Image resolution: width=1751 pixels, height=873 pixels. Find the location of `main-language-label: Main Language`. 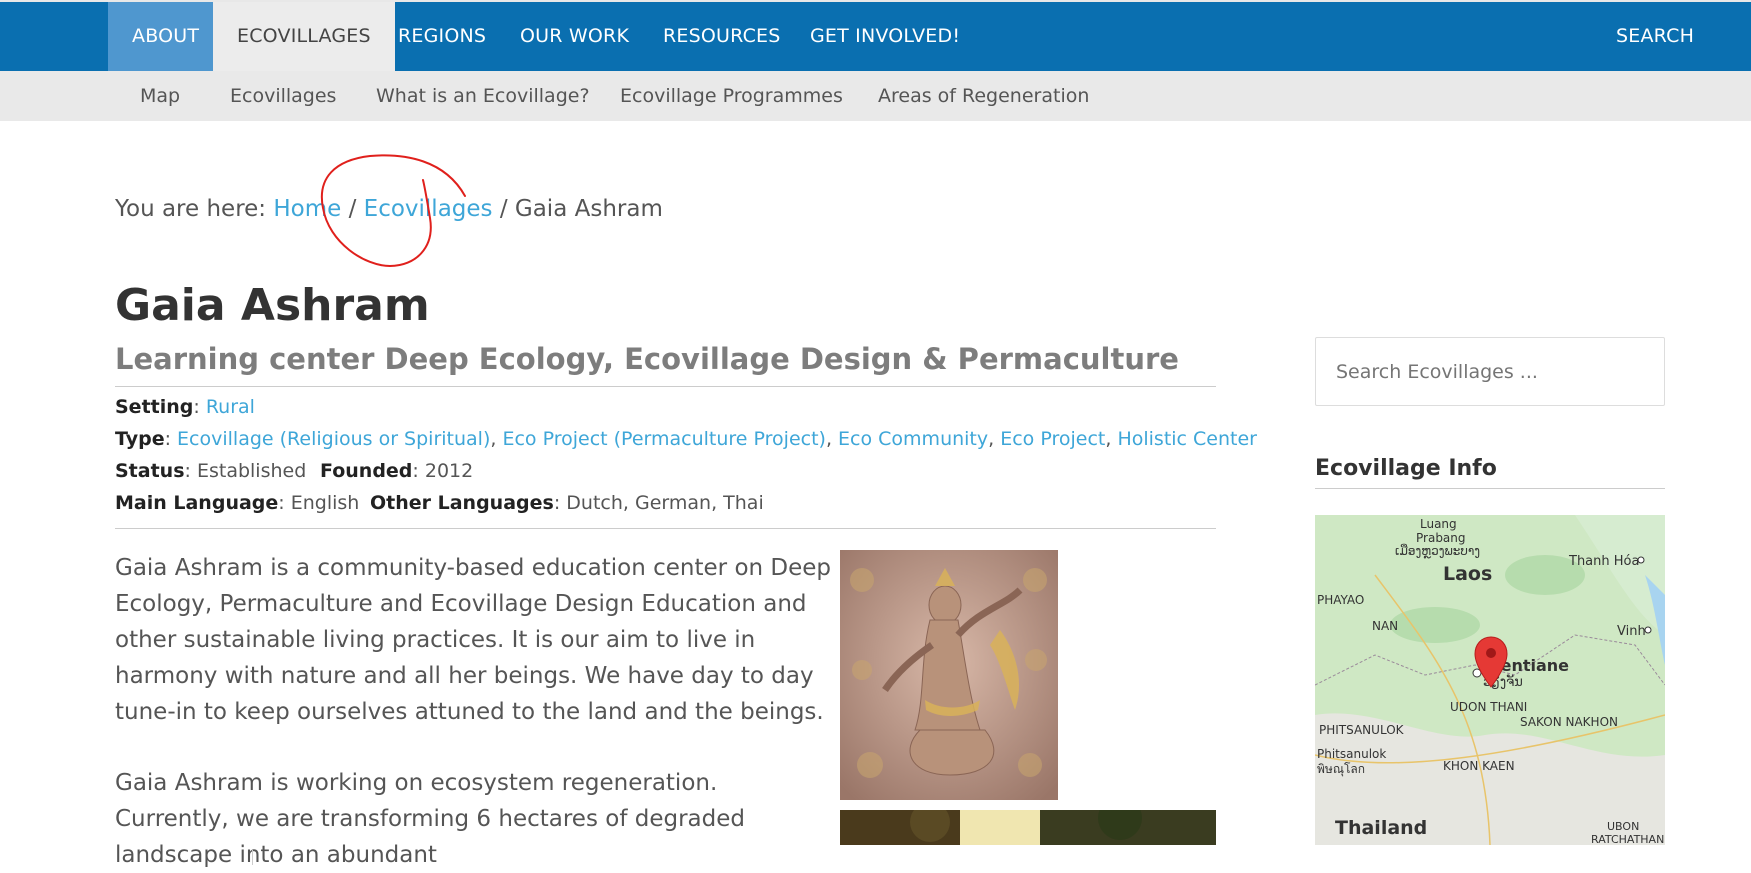

main-language-label: Main Language is located at coordinates (197, 503).